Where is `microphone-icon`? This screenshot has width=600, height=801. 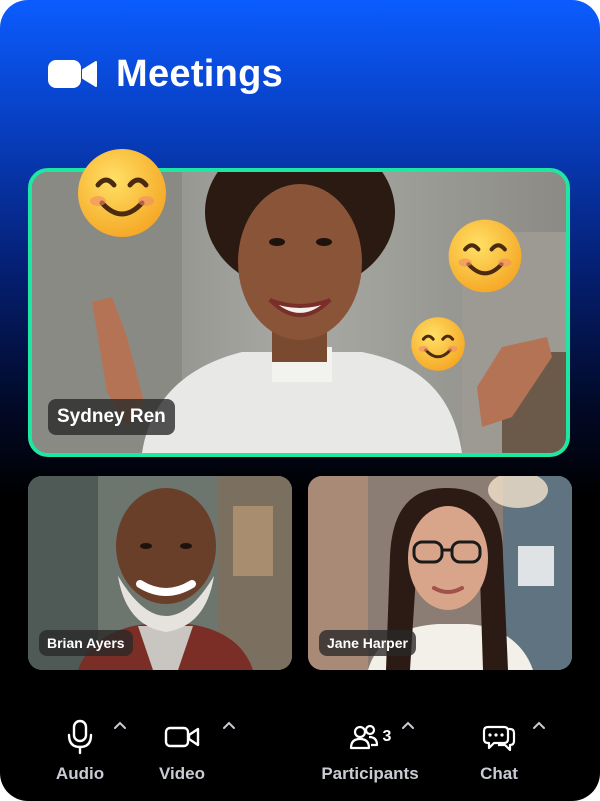
microphone-icon is located at coordinates (80, 737).